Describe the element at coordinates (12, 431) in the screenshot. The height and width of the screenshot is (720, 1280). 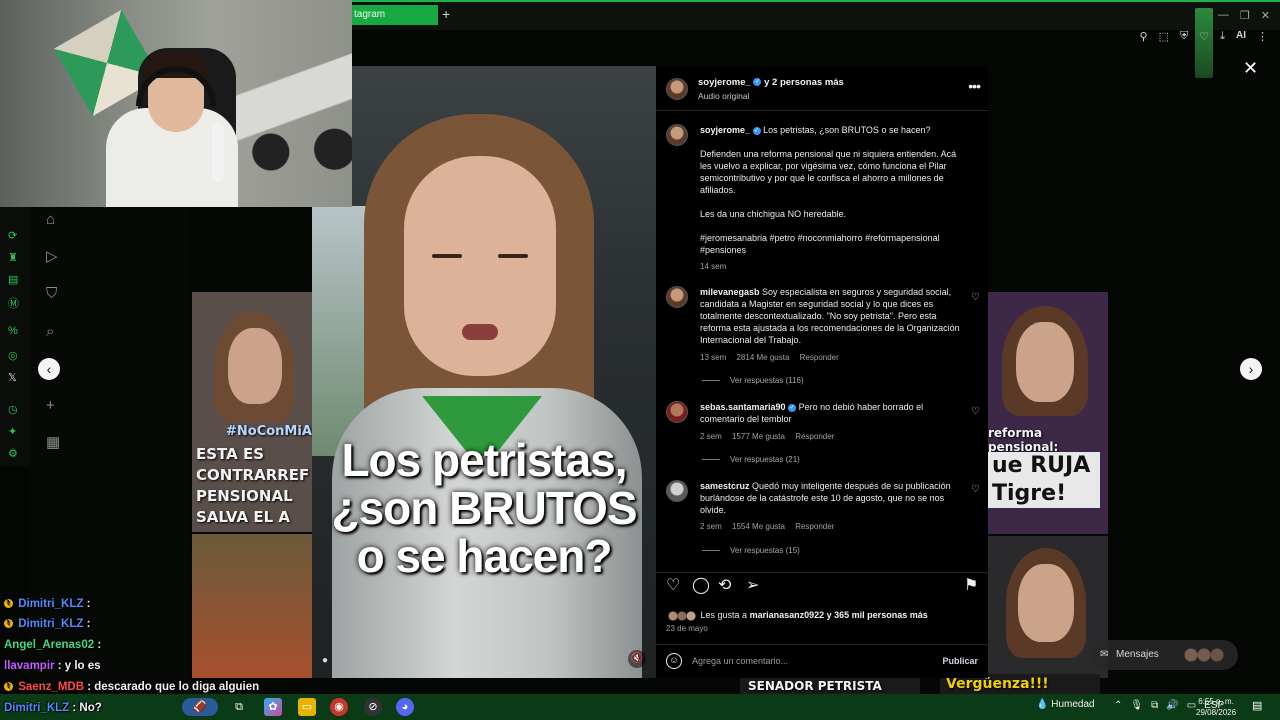
I see `puzzle-icon: ✦` at that location.